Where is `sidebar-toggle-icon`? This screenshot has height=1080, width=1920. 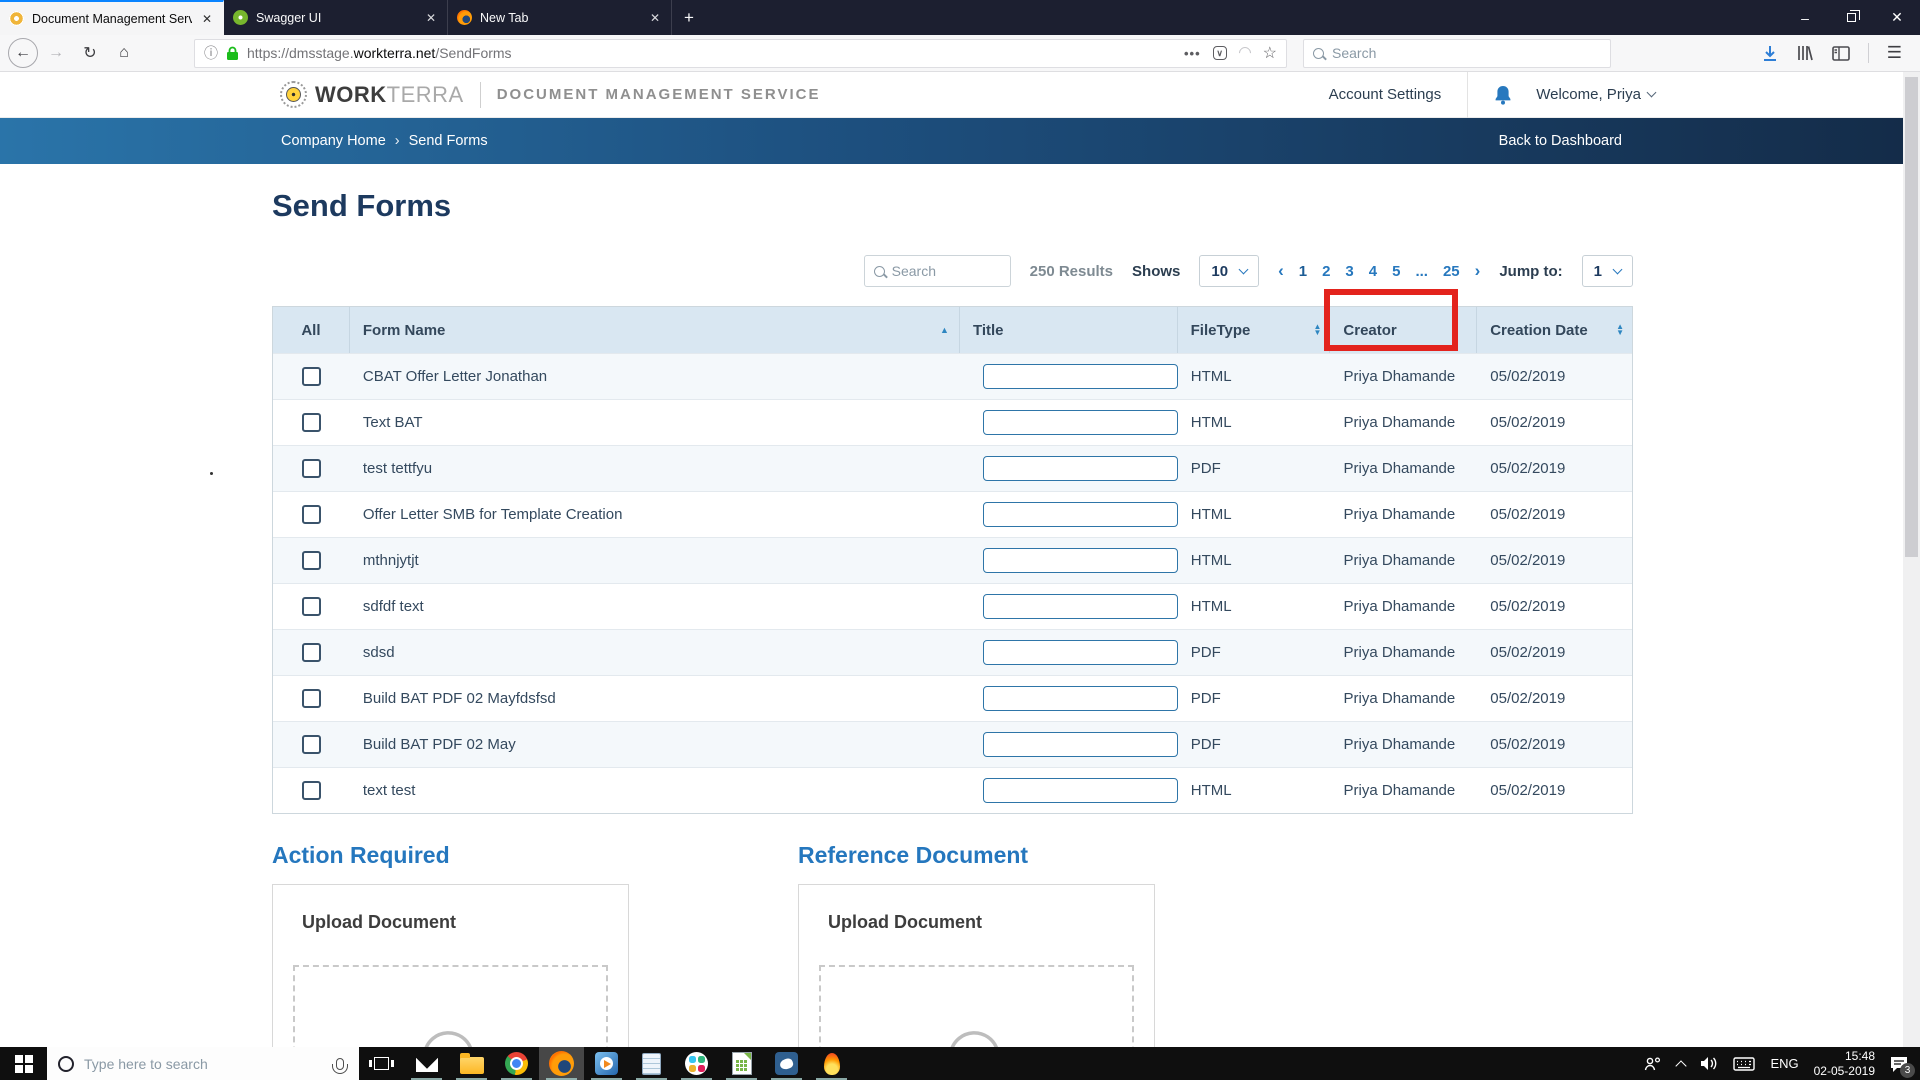 sidebar-toggle-icon is located at coordinates (1840, 53).